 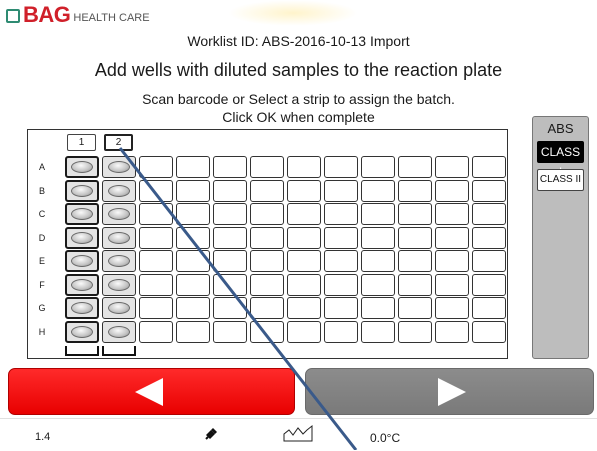 What do you see at coordinates (267, 284) in the screenshot?
I see `well-f6` at bounding box center [267, 284].